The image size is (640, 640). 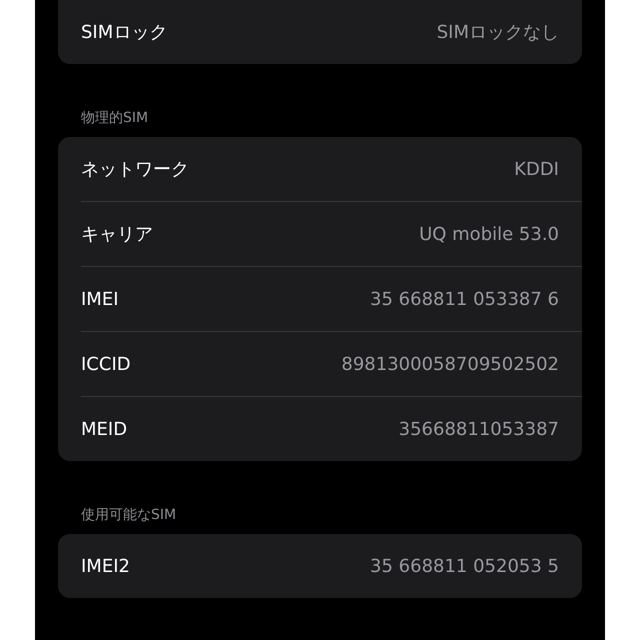 What do you see at coordinates (117, 234) in the screenshot?
I see `row-label: キャリア` at bounding box center [117, 234].